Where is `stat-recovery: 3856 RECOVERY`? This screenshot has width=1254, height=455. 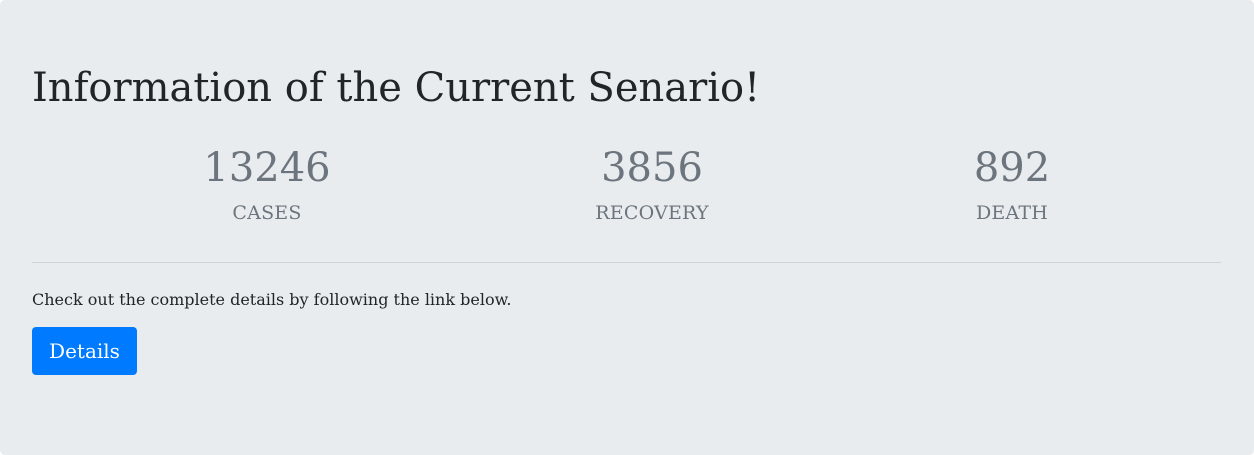 stat-recovery: 3856 RECOVERY is located at coordinates (652, 184).